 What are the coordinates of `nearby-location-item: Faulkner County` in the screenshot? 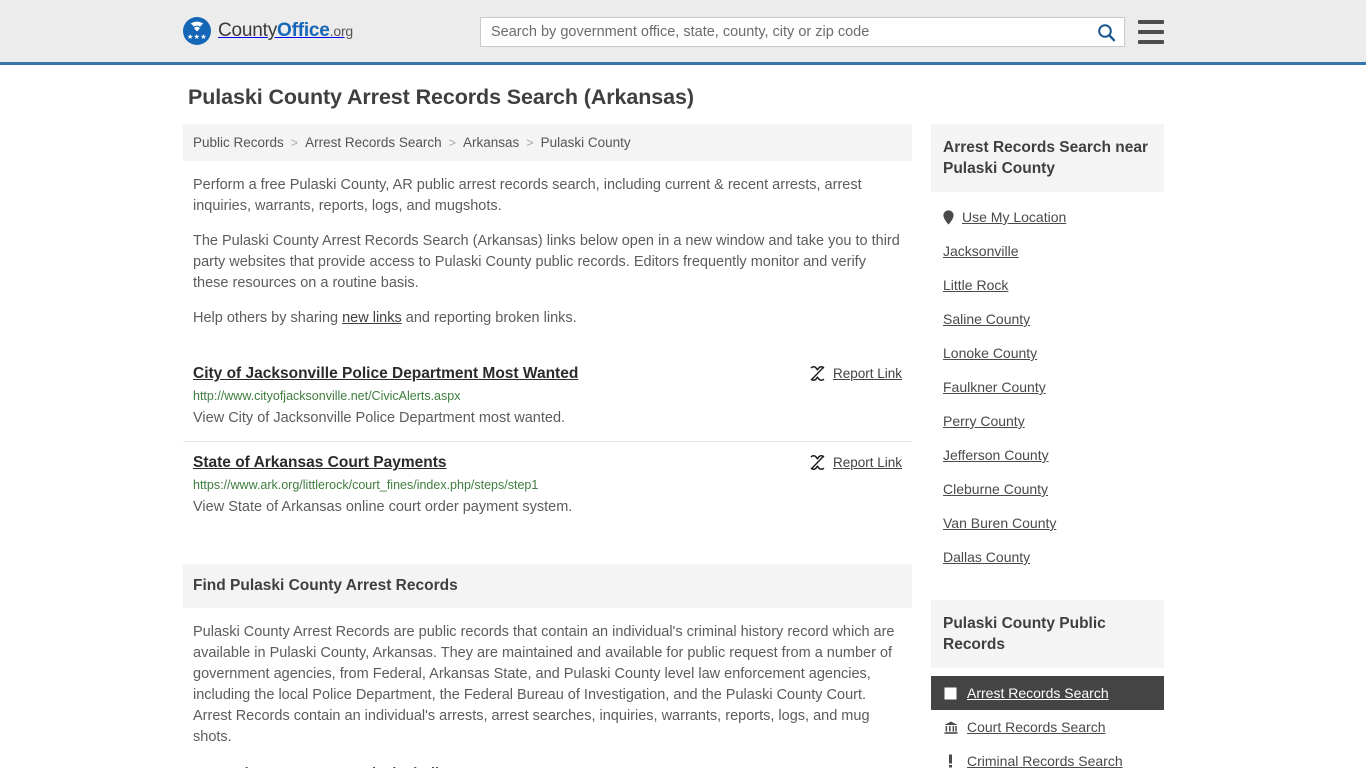 It's located at (1047, 387).